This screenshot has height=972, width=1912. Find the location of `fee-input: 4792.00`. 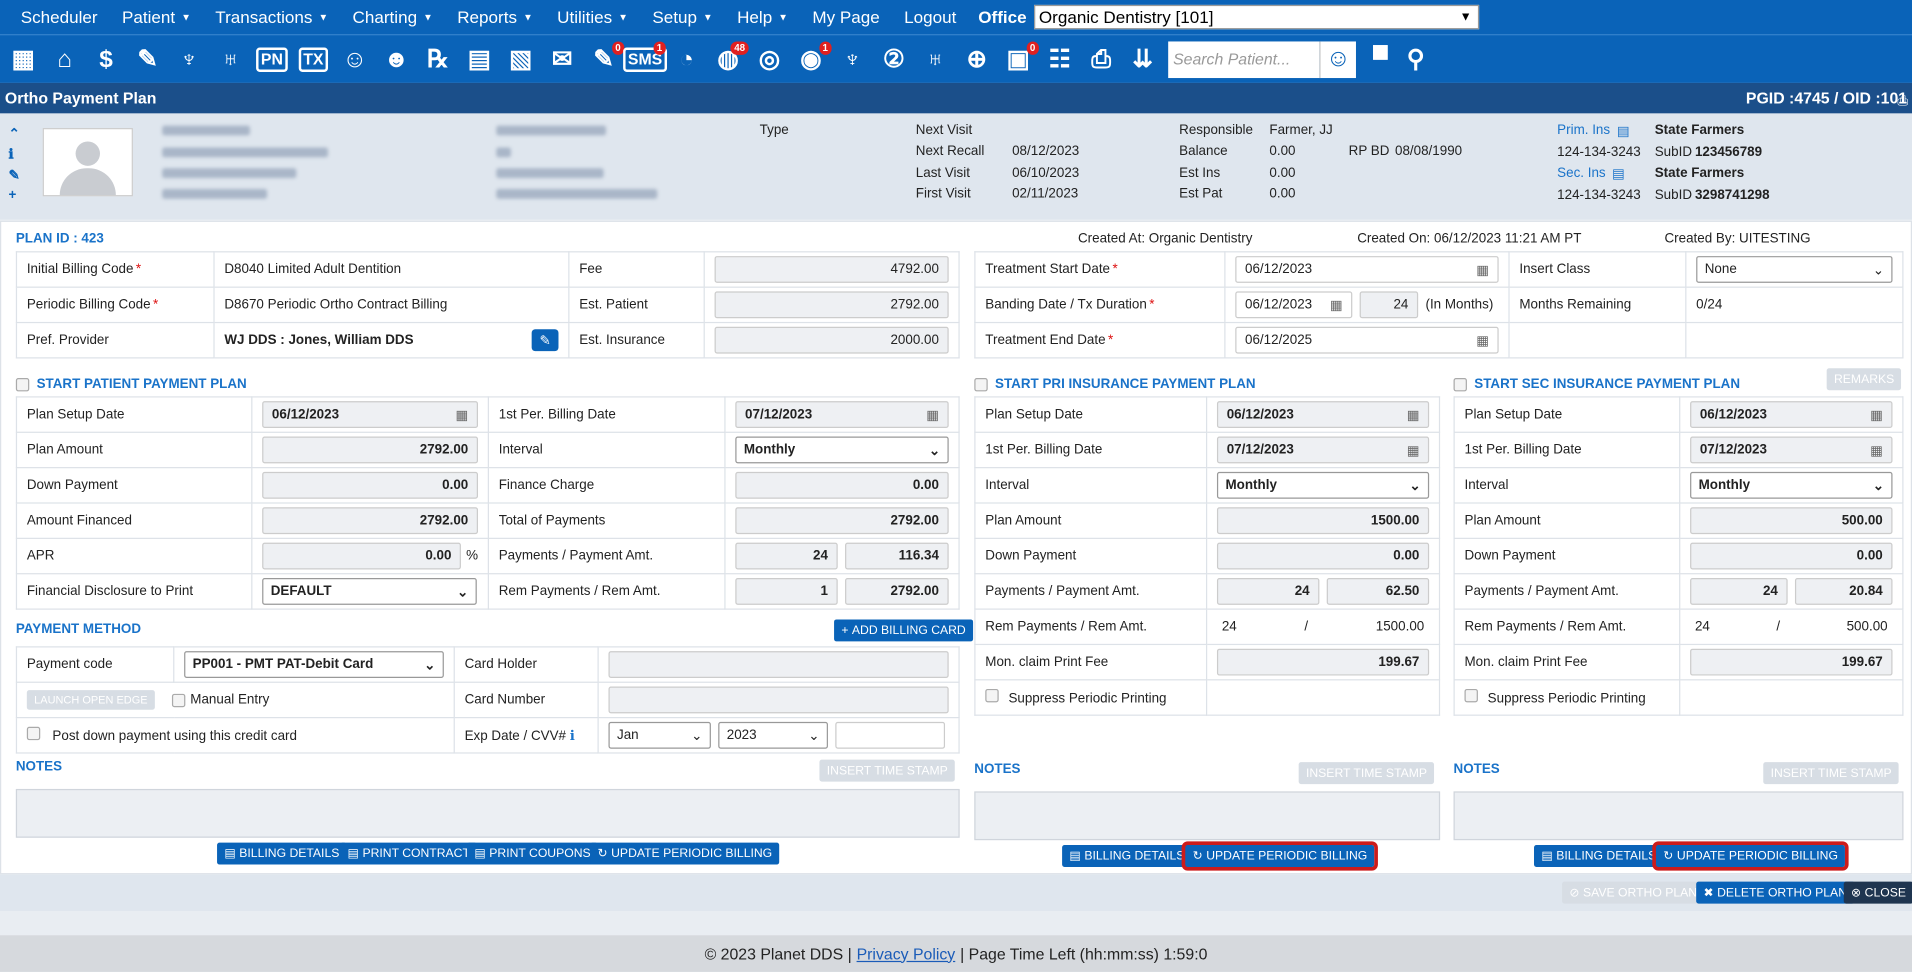

fee-input: 4792.00 is located at coordinates (831, 269).